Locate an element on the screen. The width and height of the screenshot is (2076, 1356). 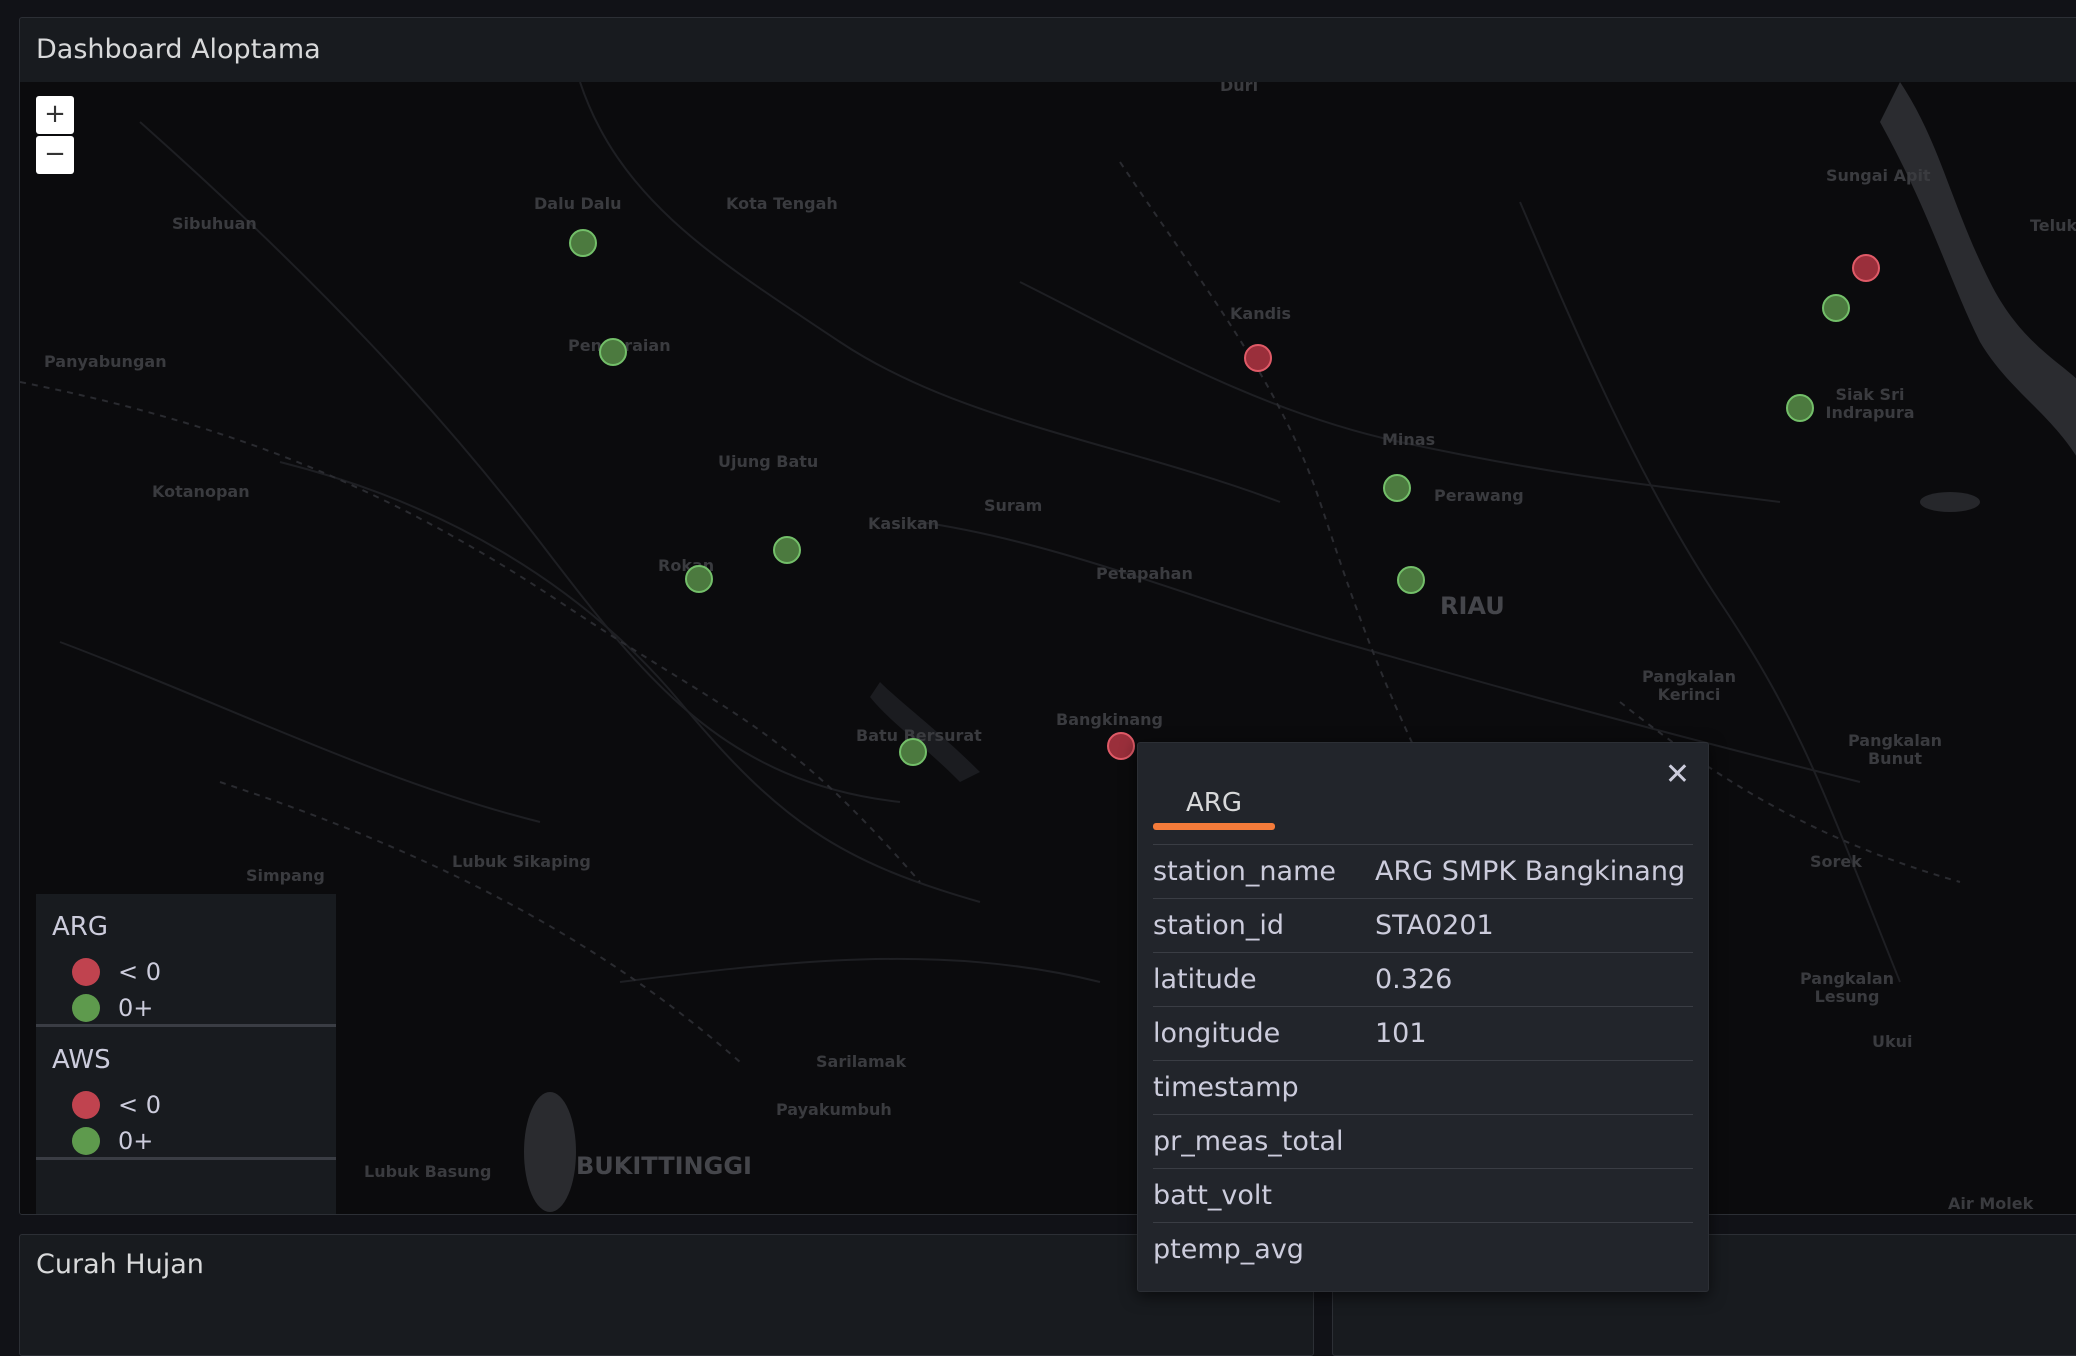
zoom-out-button: − is located at coordinates (55, 155).